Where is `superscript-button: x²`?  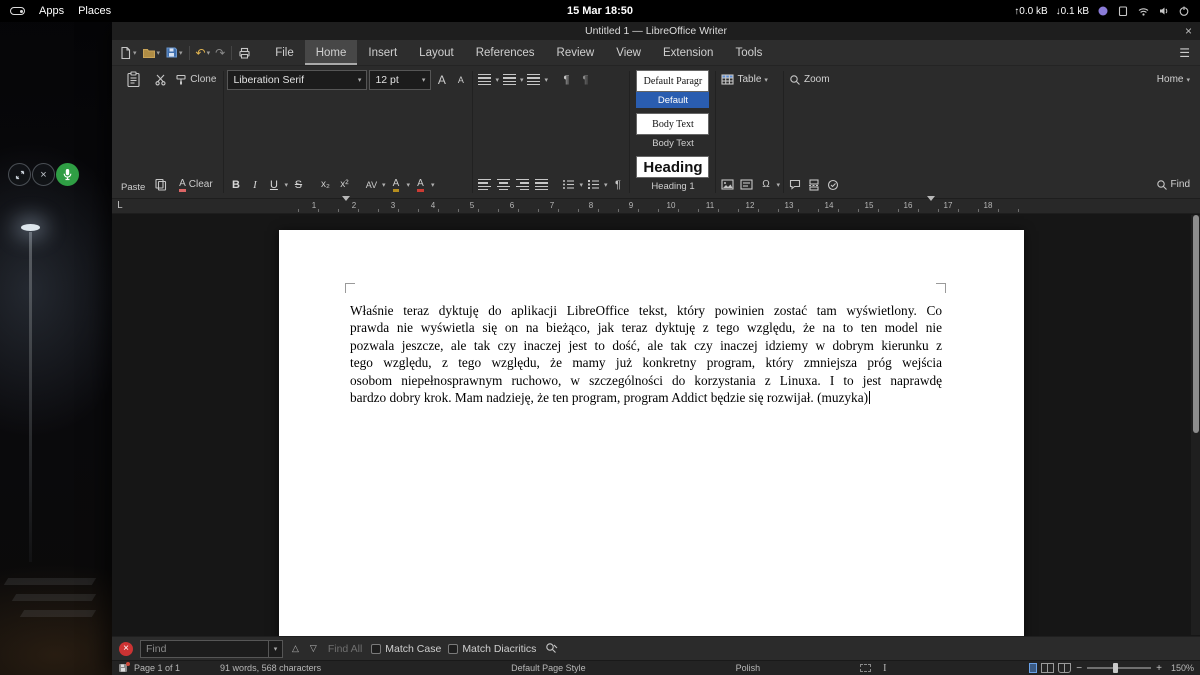 superscript-button: x² is located at coordinates (344, 184).